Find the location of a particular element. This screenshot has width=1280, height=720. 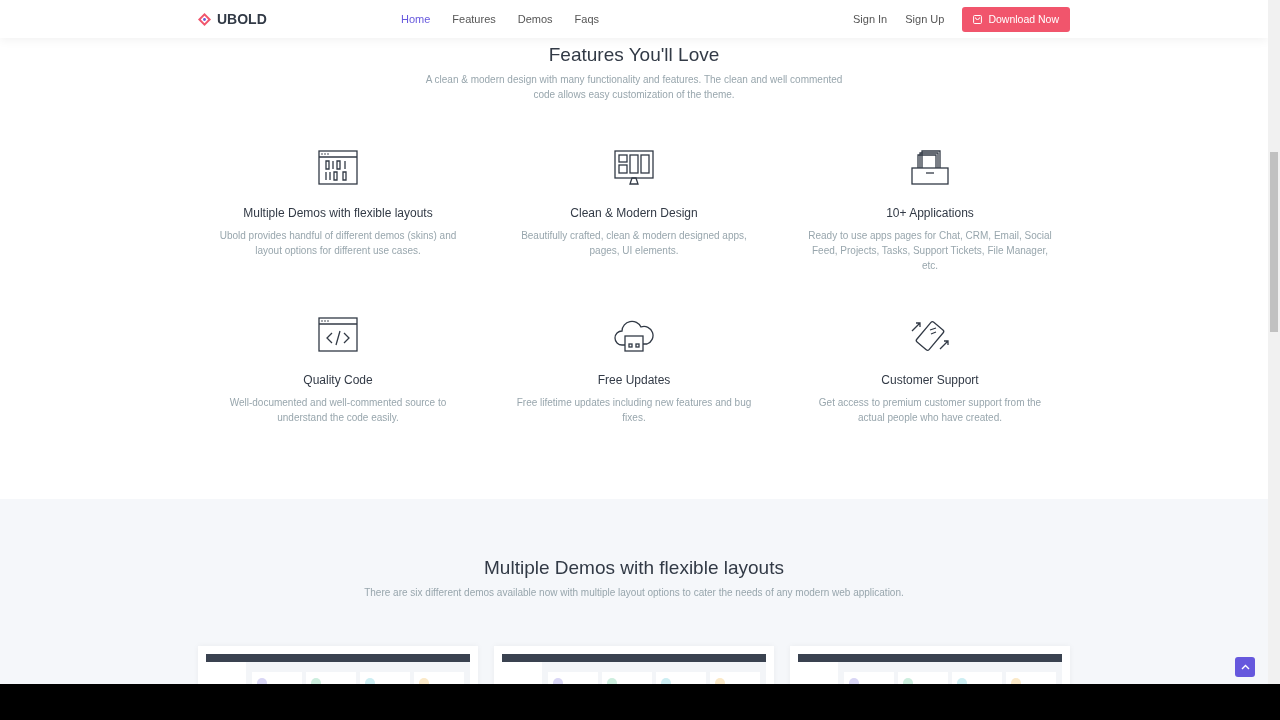

feature-title: 10+ Applications is located at coordinates (930, 213).